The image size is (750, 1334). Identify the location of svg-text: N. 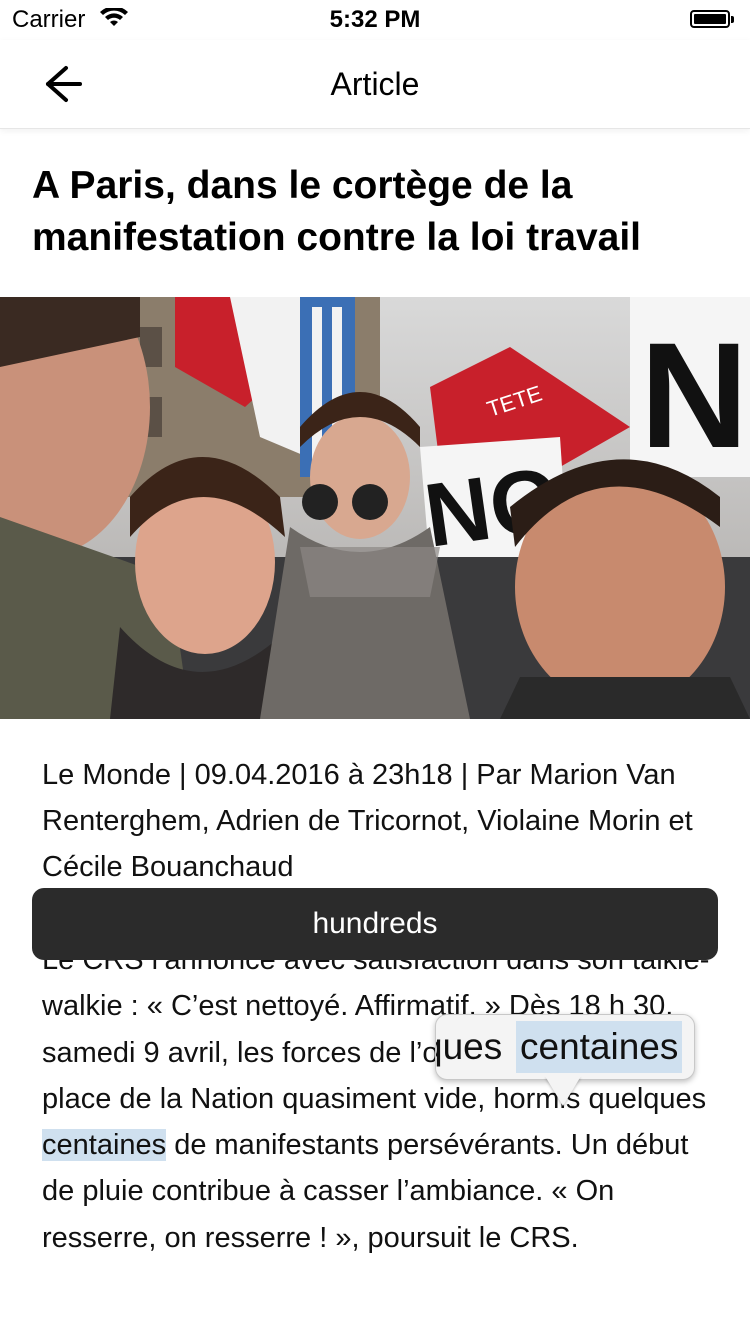
(694, 395).